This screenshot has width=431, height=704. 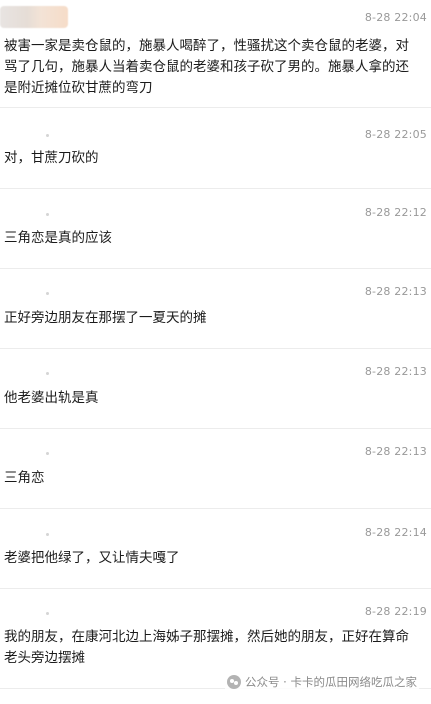 I want to click on comment-timestamp: 8-28 22:14, so click(x=395, y=532).